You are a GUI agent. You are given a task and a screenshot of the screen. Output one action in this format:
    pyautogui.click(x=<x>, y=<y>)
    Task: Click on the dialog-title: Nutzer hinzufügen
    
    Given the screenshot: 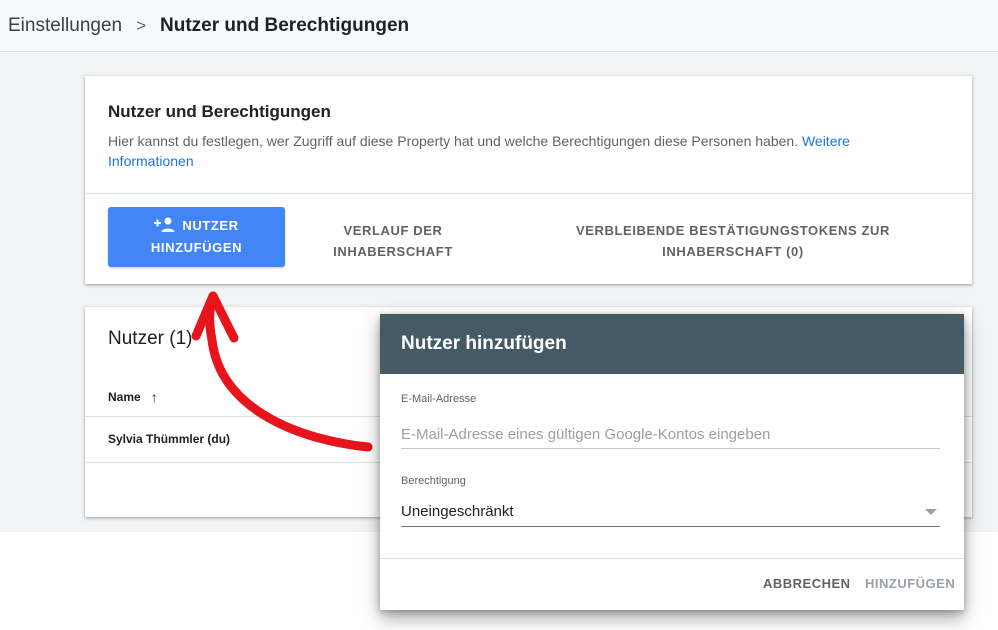 What is the action you would take?
    pyautogui.click(x=672, y=344)
    